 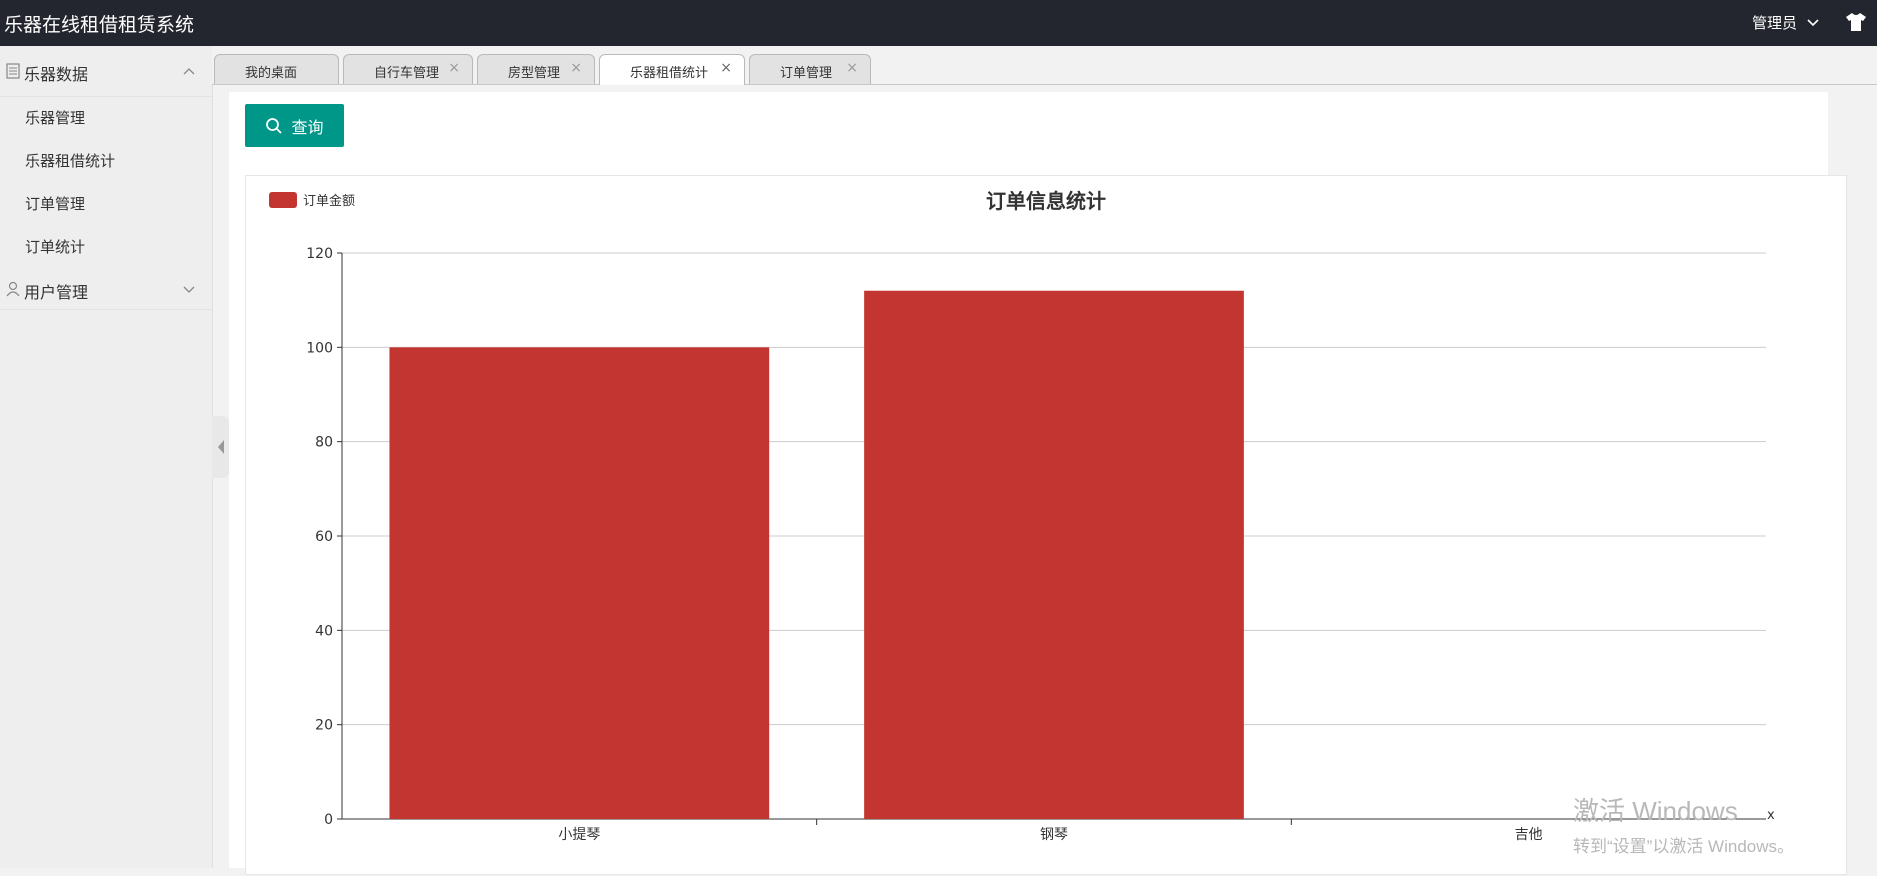 I want to click on y-tick-label: 100, so click(x=319, y=348).